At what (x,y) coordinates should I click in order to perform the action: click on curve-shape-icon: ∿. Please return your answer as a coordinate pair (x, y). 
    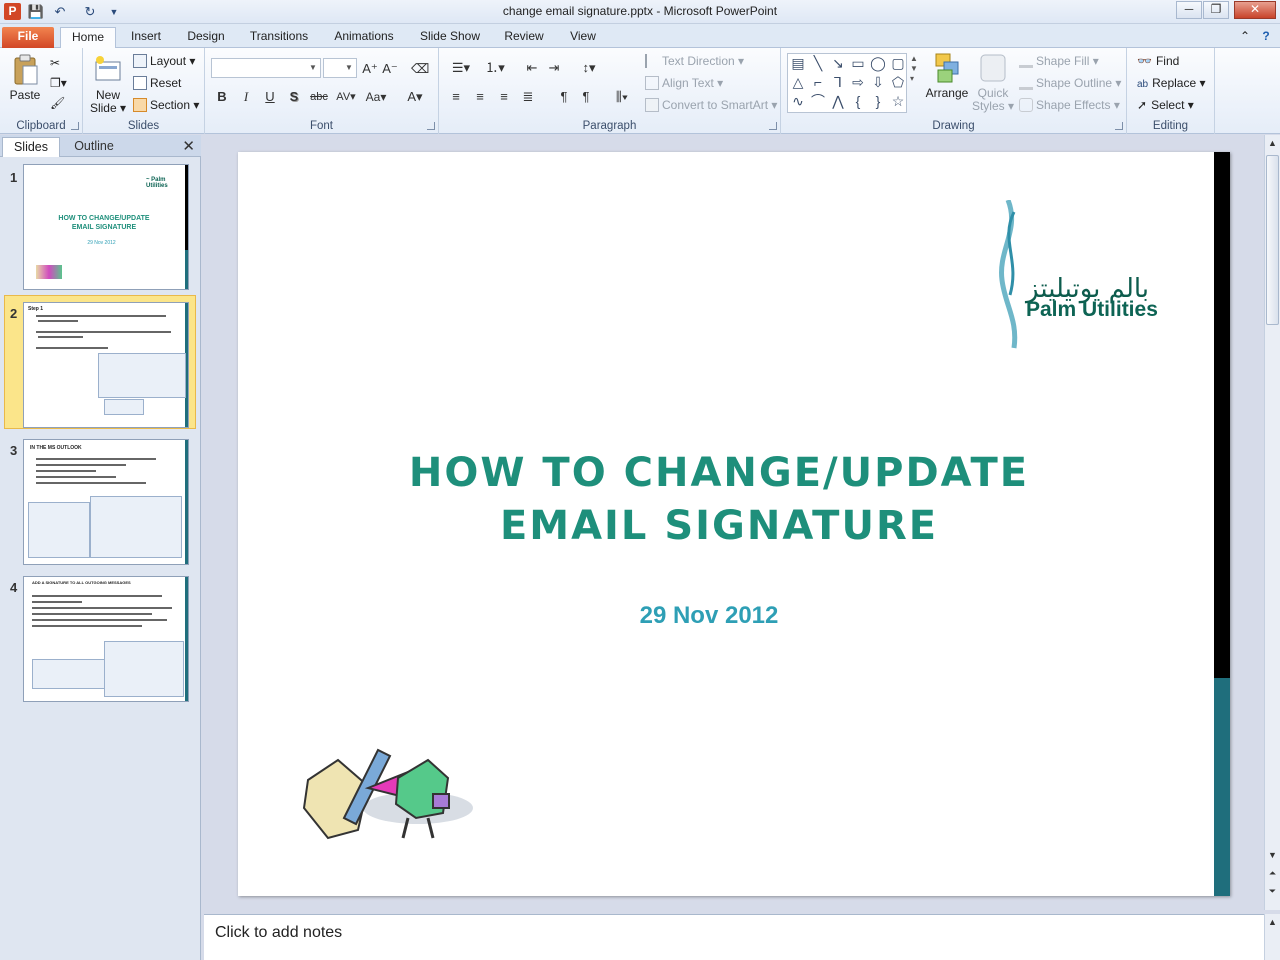
    Looking at the image, I should click on (798, 101).